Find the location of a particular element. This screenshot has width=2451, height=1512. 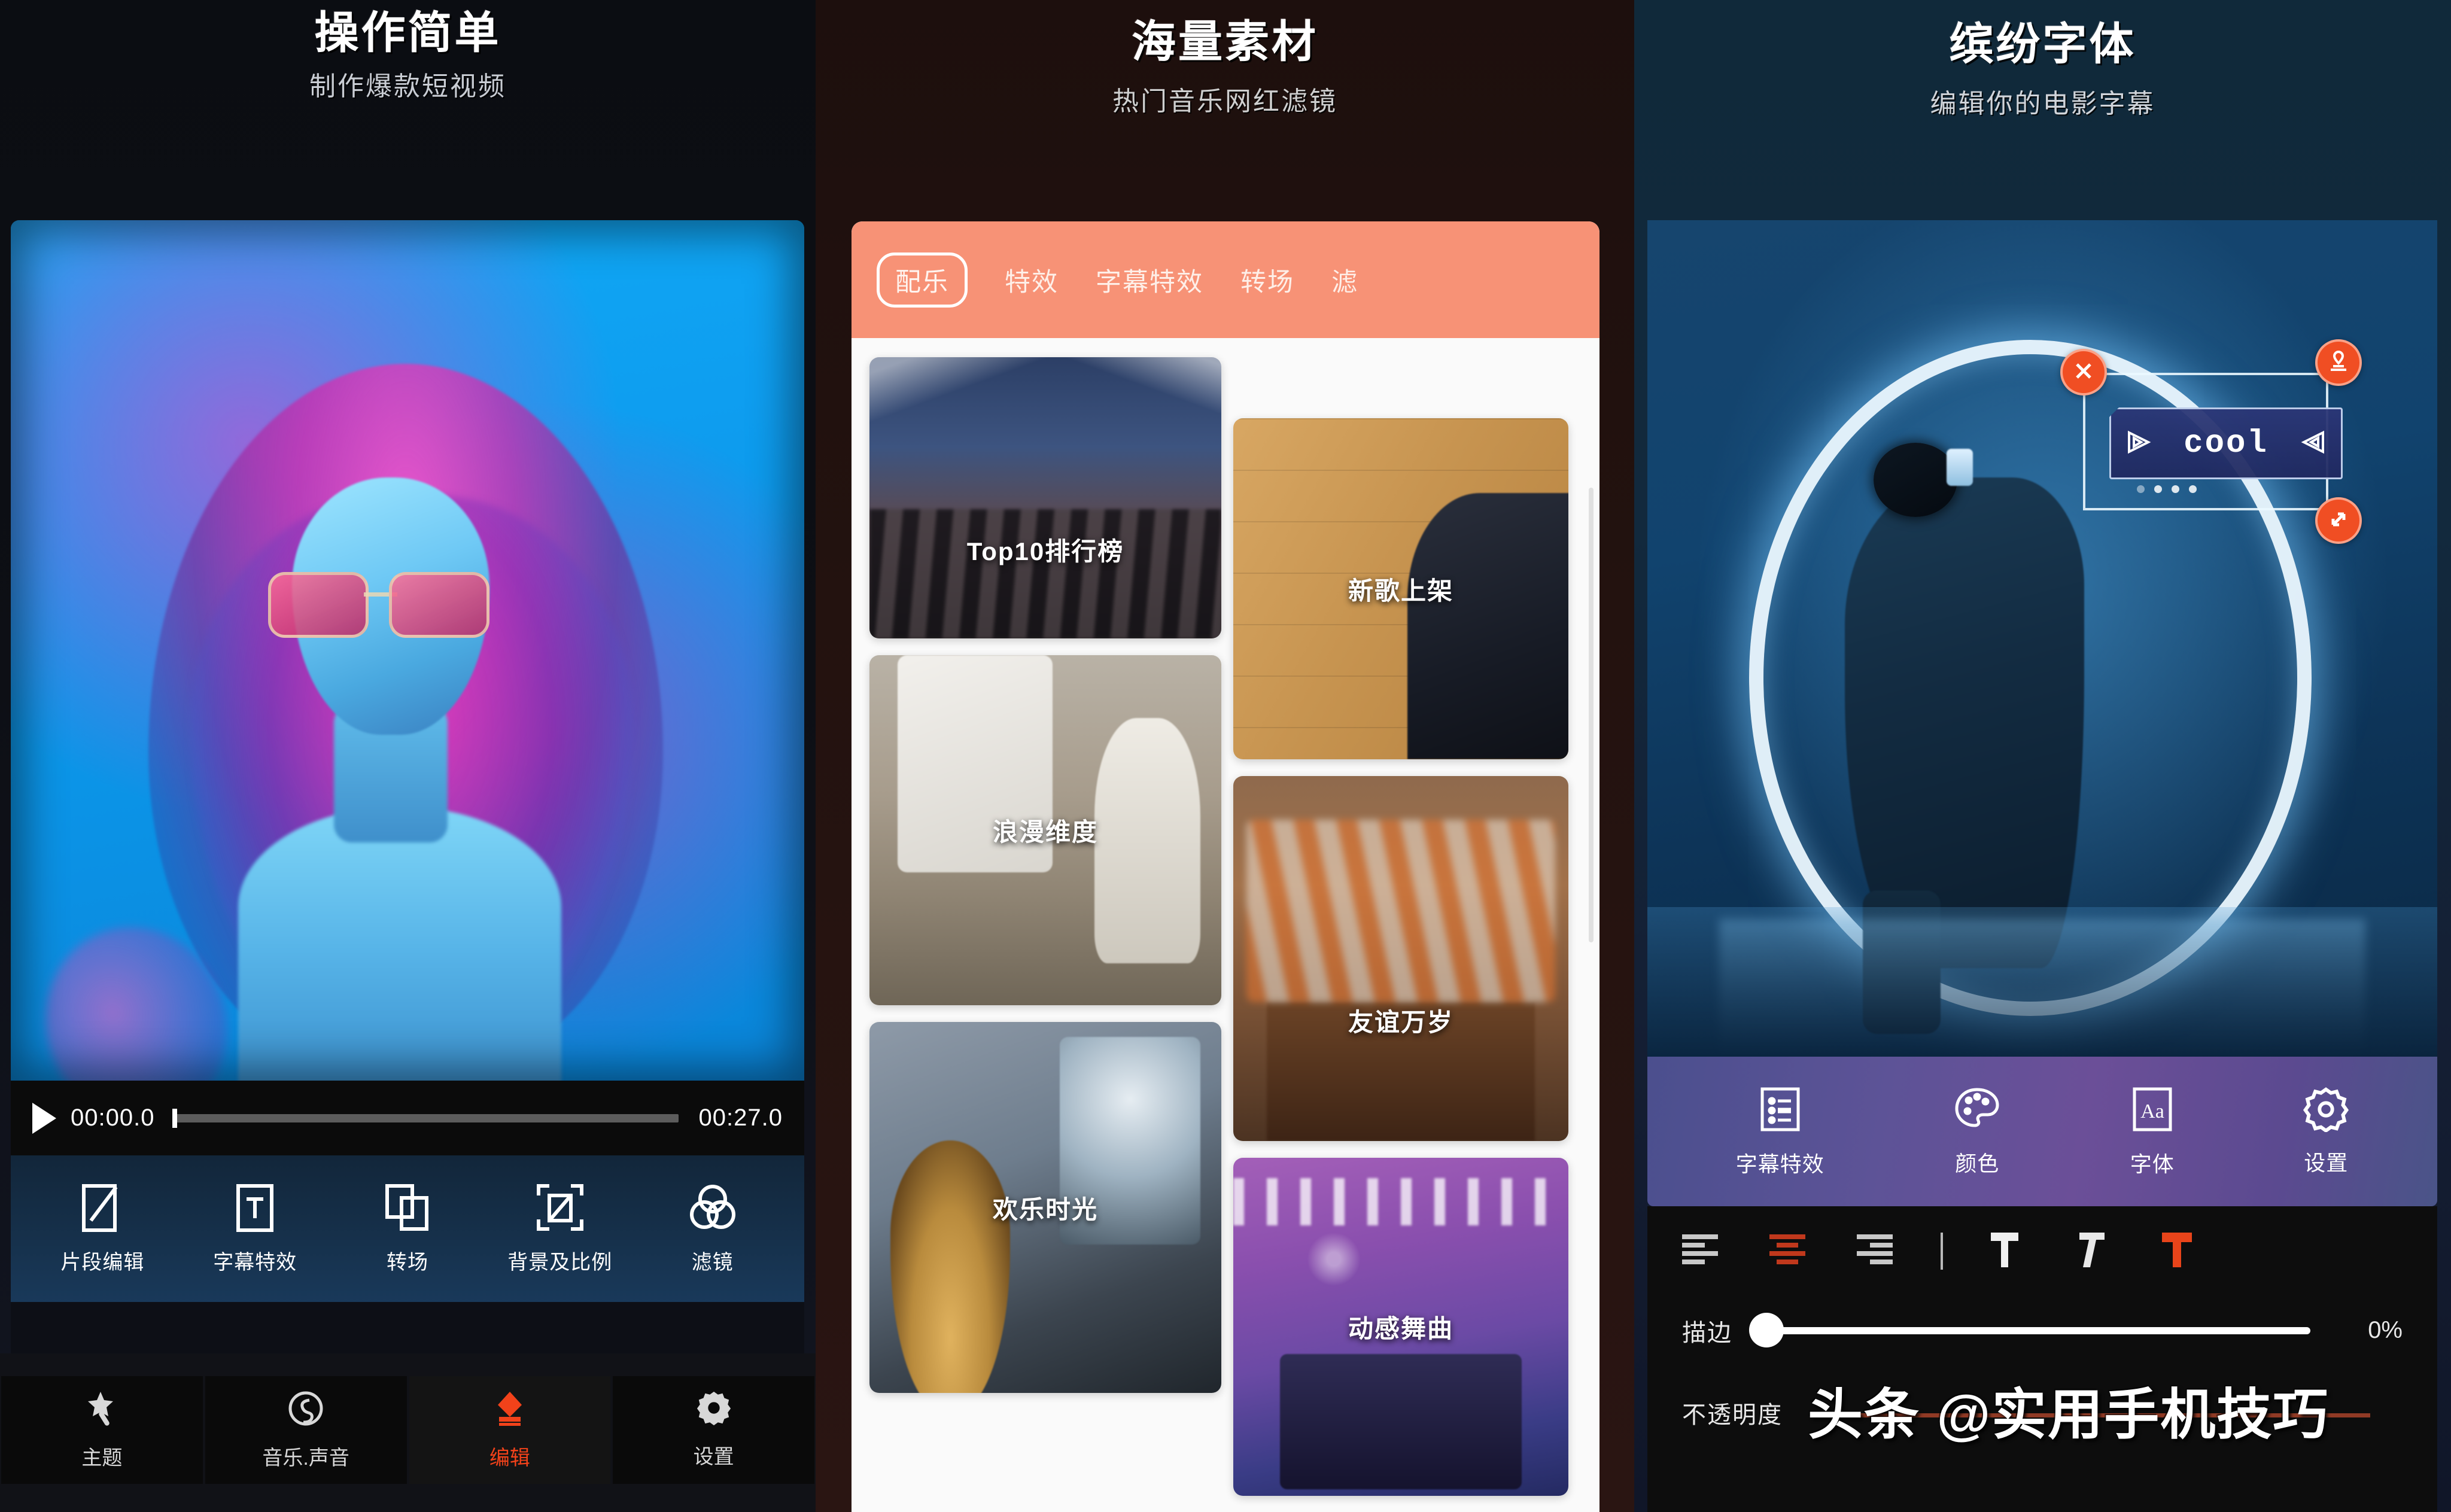

category-tab-bar: 配乐 特效 字幕特效 转场 滤 is located at coordinates (1225, 286).